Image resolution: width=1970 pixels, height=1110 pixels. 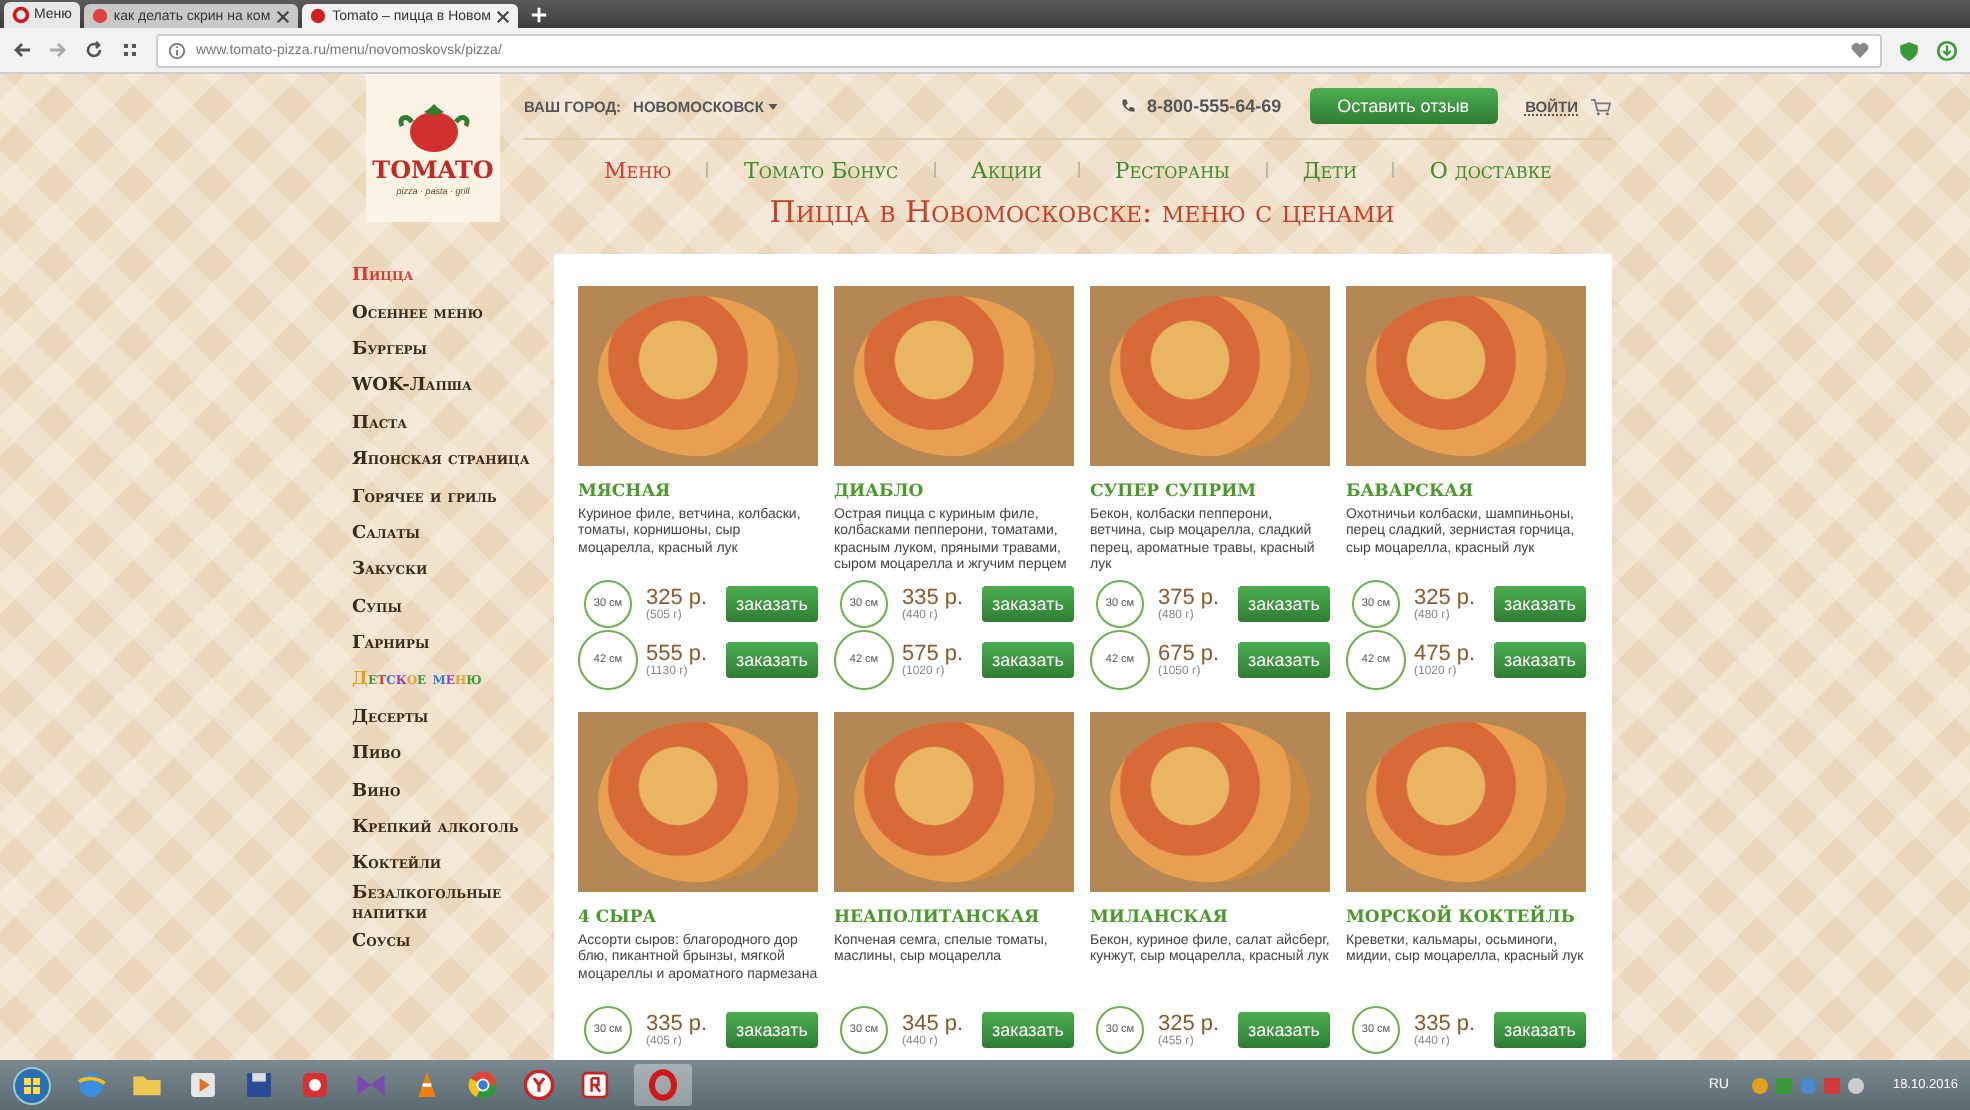 What do you see at coordinates (130, 50) in the screenshot?
I see `grid-icon` at bounding box center [130, 50].